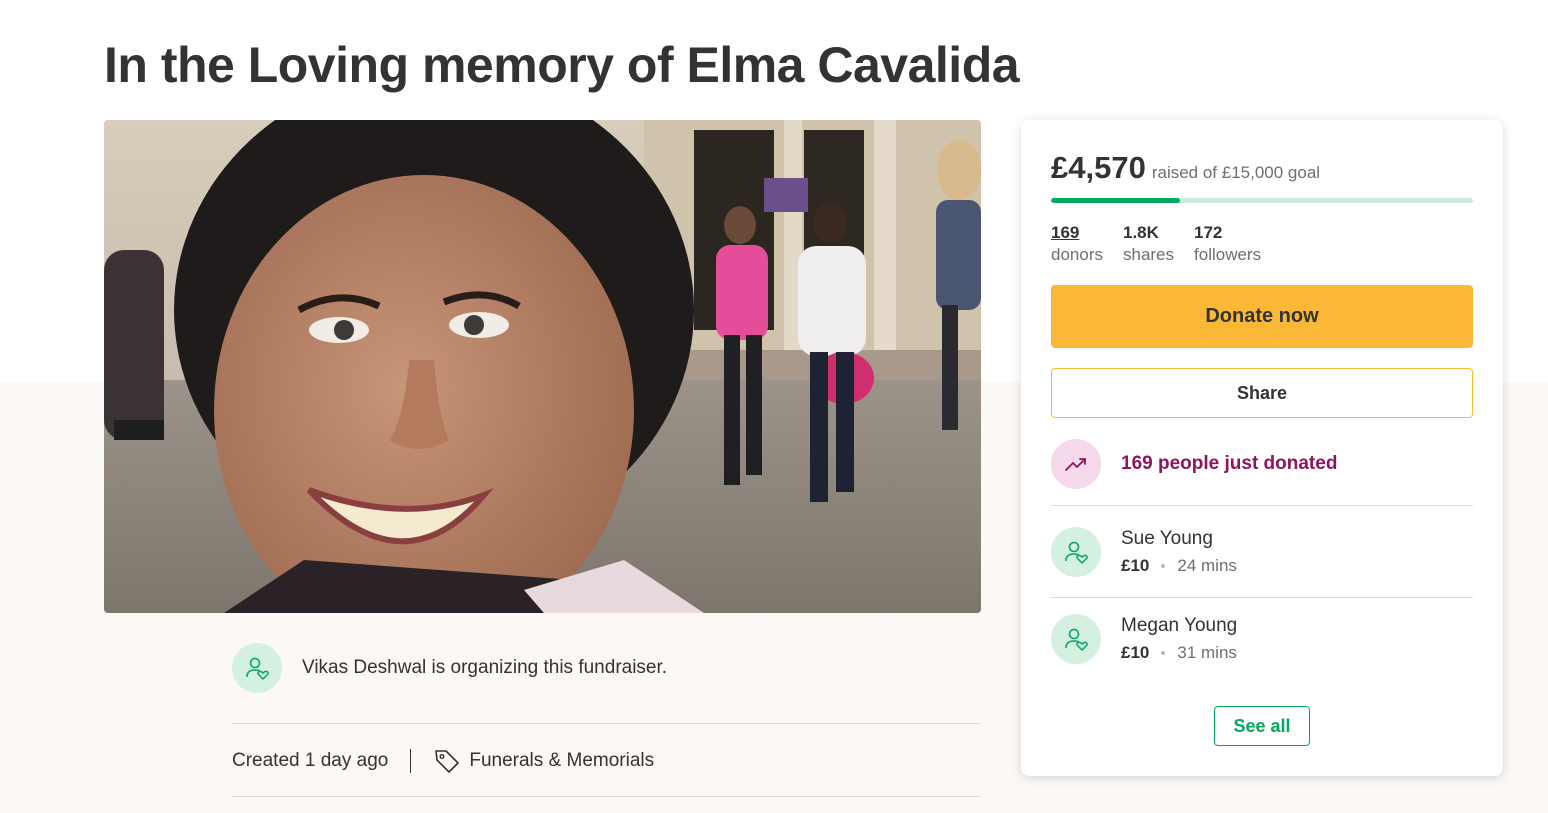  I want to click on donate-now-button: Donate now, so click(1262, 316).